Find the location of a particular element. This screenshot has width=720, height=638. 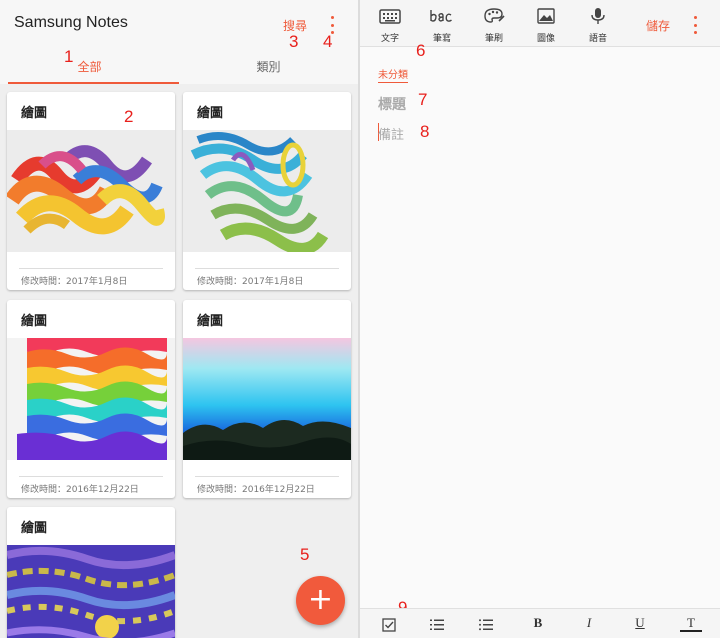

handwriting-icon is located at coordinates (441, 16).